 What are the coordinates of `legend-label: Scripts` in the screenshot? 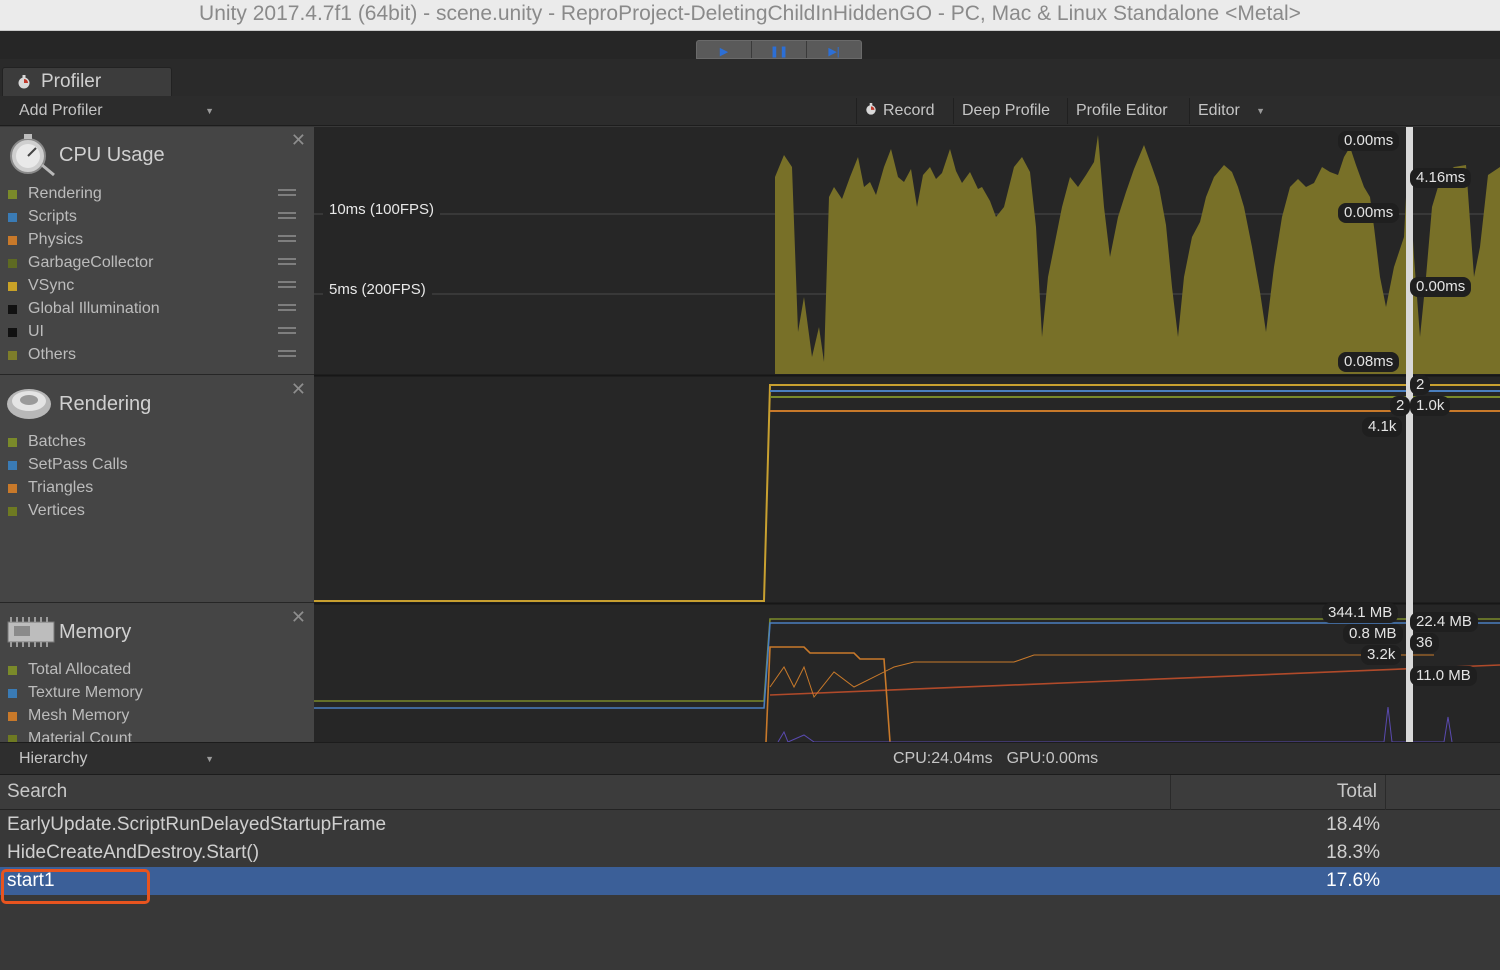 It's located at (52, 216).